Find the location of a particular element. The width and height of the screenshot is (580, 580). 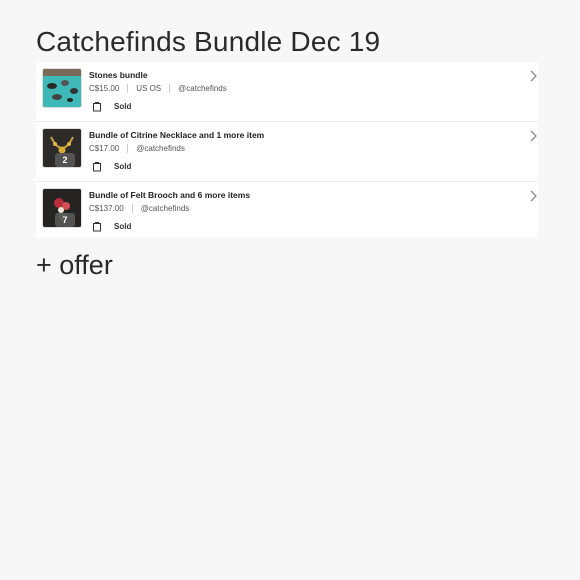

item-price: C$17.00 is located at coordinates (104, 148).